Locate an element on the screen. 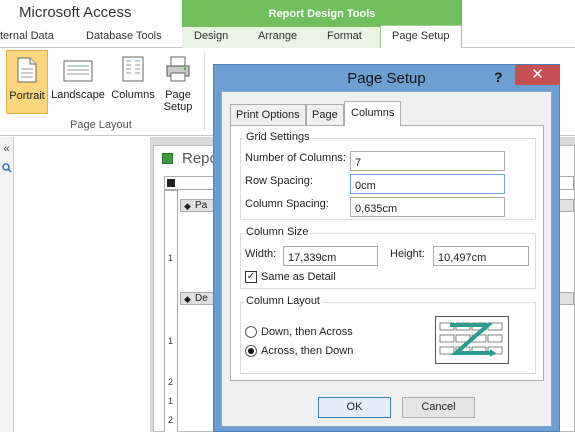  tab-external-data: ternal Data is located at coordinates (27, 36).